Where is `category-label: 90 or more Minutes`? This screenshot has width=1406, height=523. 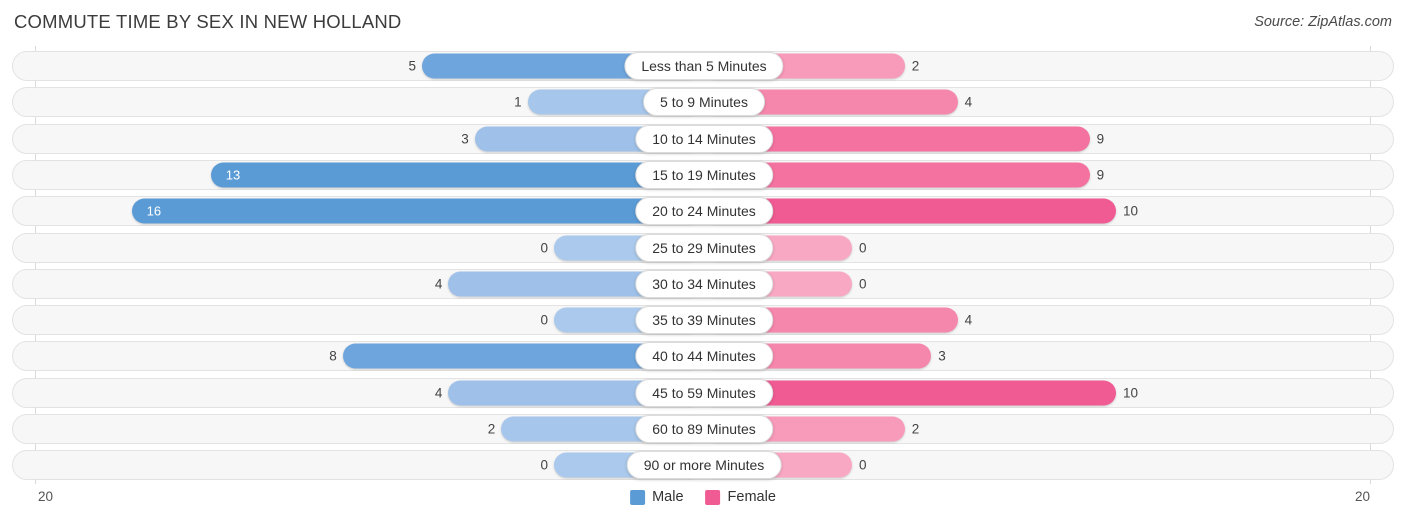
category-label: 90 or more Minutes is located at coordinates (704, 465).